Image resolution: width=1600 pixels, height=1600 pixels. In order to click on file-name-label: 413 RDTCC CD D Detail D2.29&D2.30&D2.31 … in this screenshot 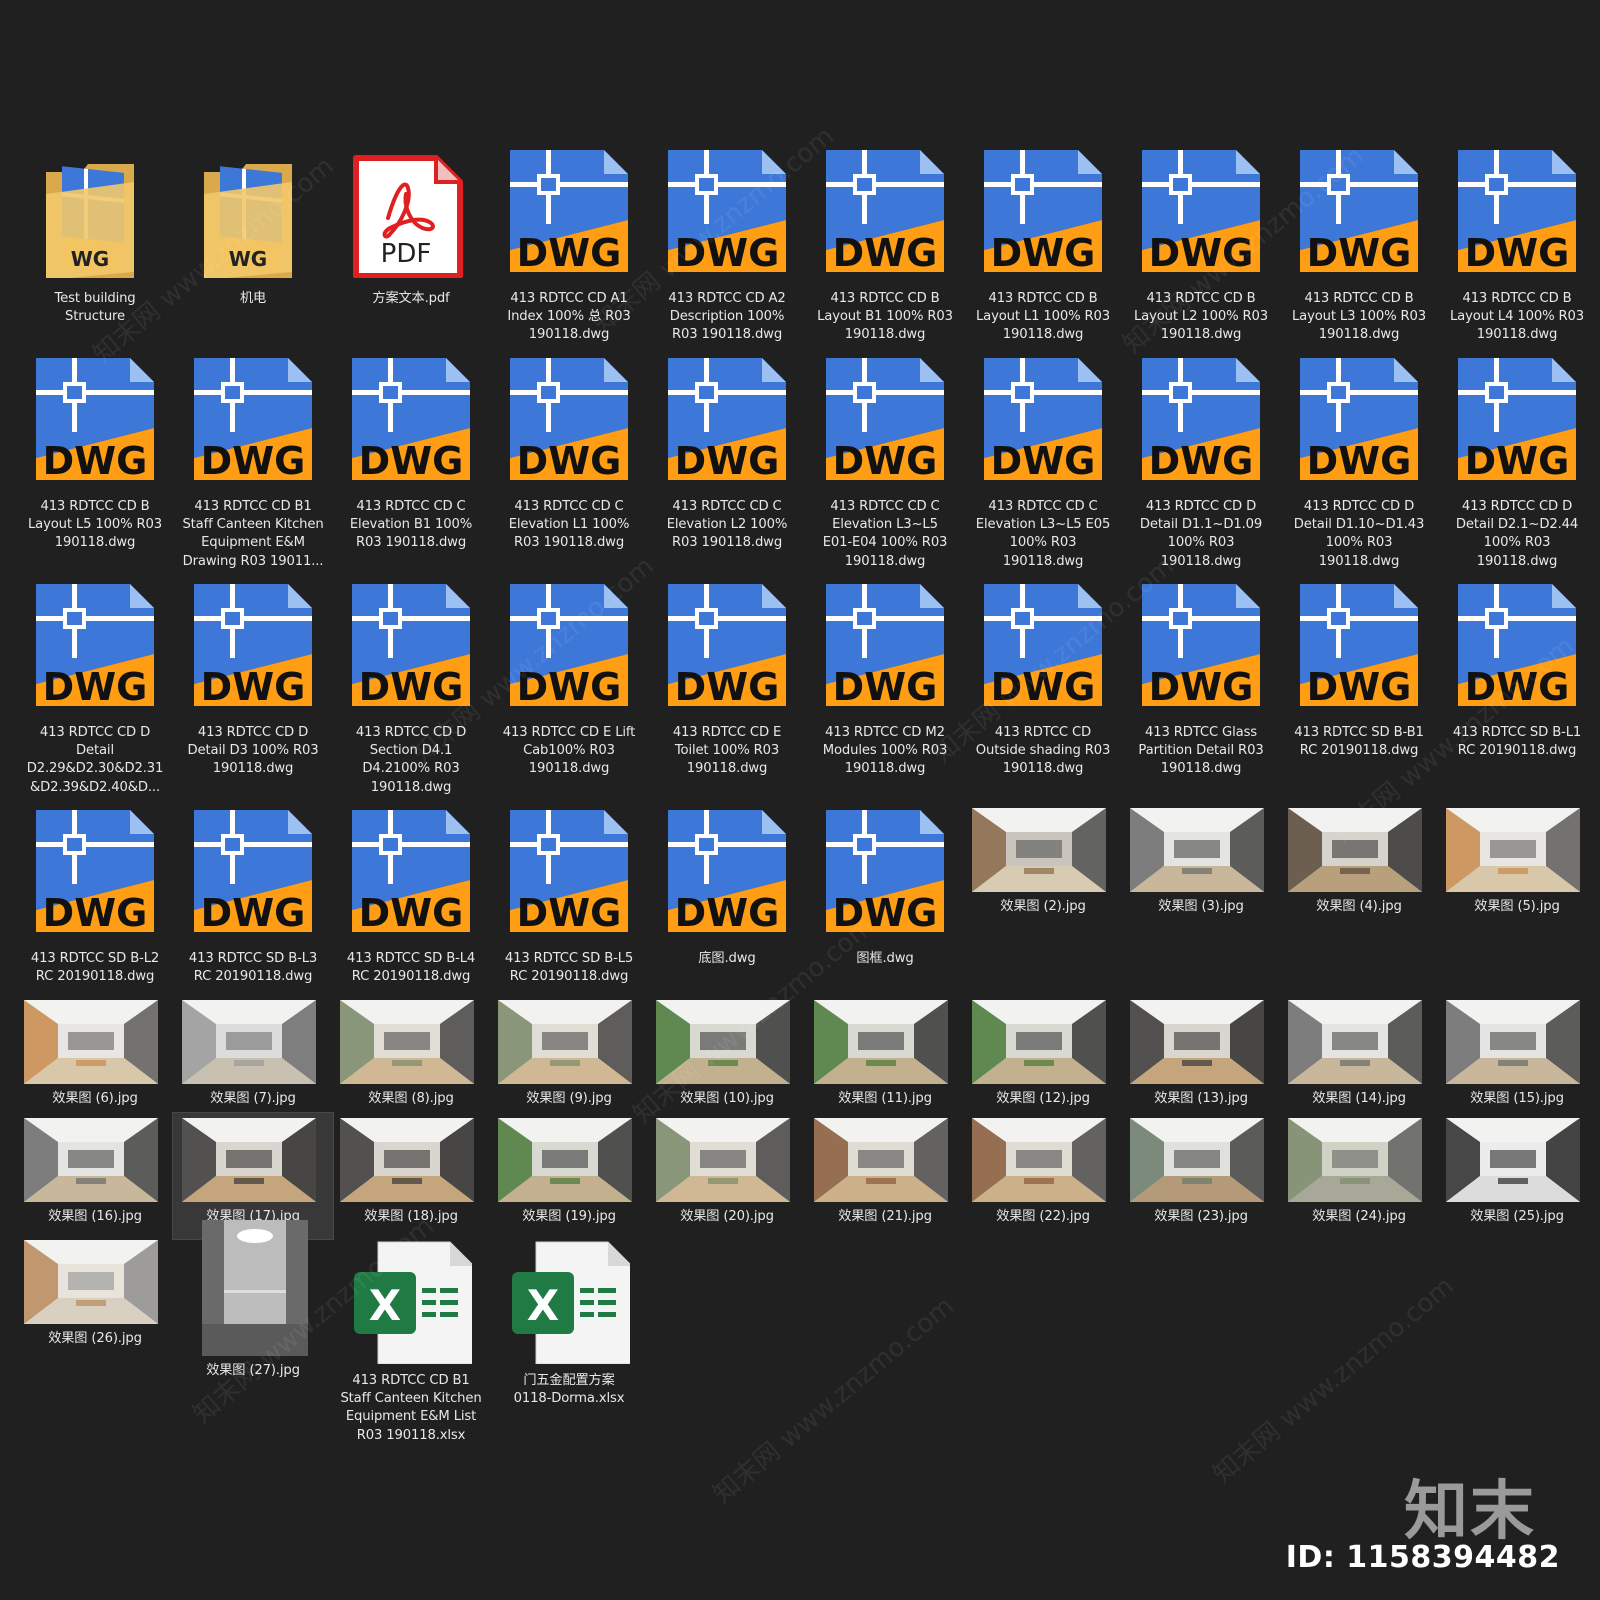, I will do `click(95, 760)`.